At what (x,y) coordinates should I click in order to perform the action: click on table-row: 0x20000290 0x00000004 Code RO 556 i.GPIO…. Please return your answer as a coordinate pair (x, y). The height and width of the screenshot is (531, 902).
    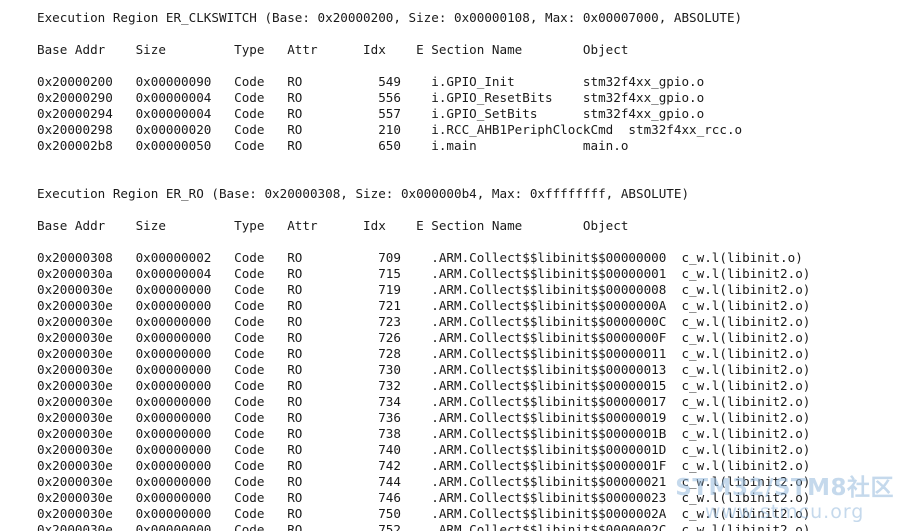
    Looking at the image, I should click on (371, 97).